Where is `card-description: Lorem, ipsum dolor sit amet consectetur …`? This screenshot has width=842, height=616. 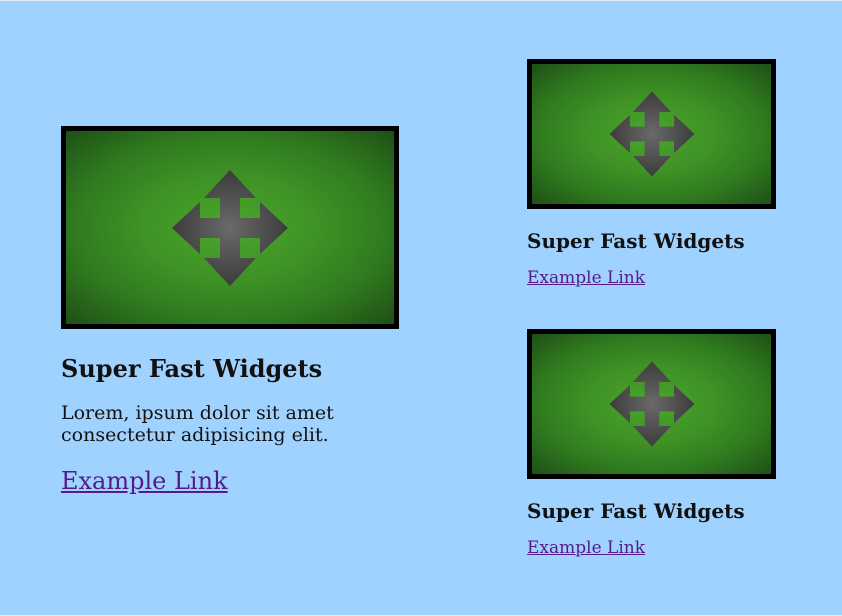 card-description: Lorem, ipsum dolor sit amet consectetur … is located at coordinates (197, 424).